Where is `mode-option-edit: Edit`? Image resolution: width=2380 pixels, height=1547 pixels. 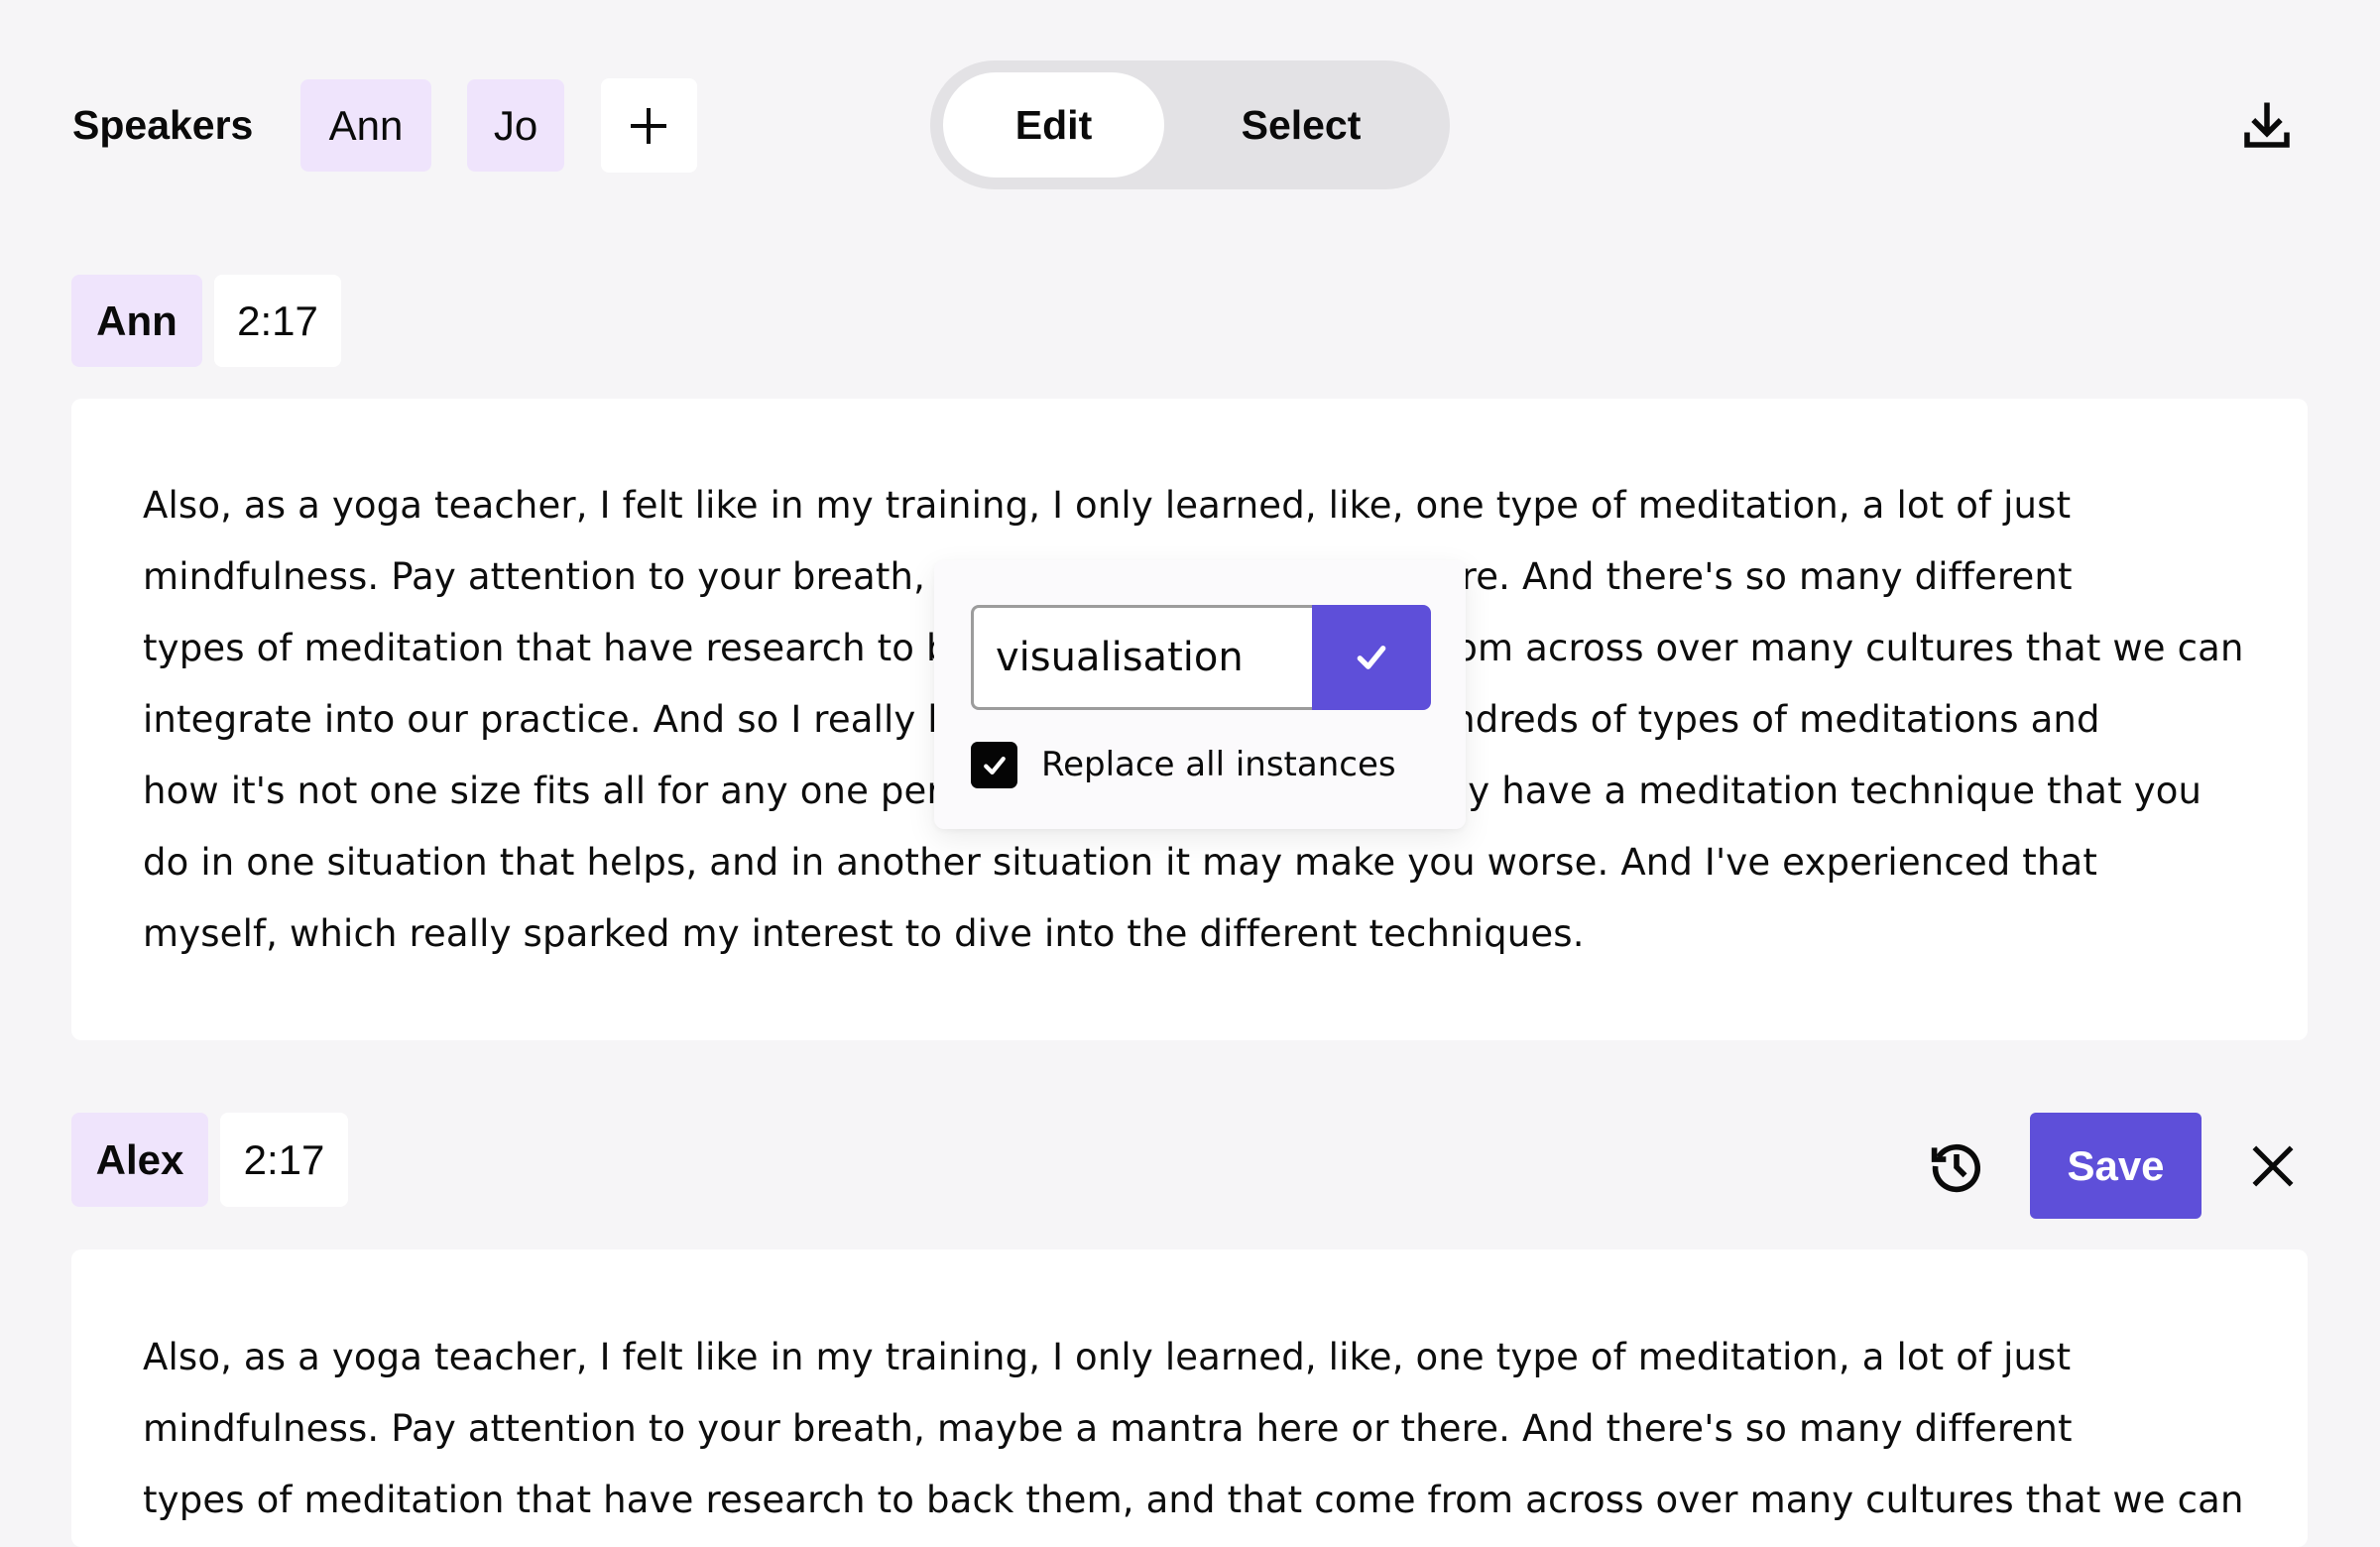 mode-option-edit: Edit is located at coordinates (1053, 125).